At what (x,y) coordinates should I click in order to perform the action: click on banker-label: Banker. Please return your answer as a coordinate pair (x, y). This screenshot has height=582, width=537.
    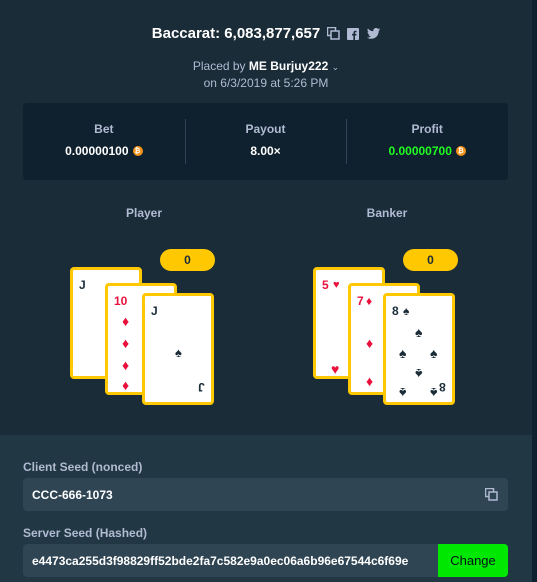
    Looking at the image, I should click on (387, 213).